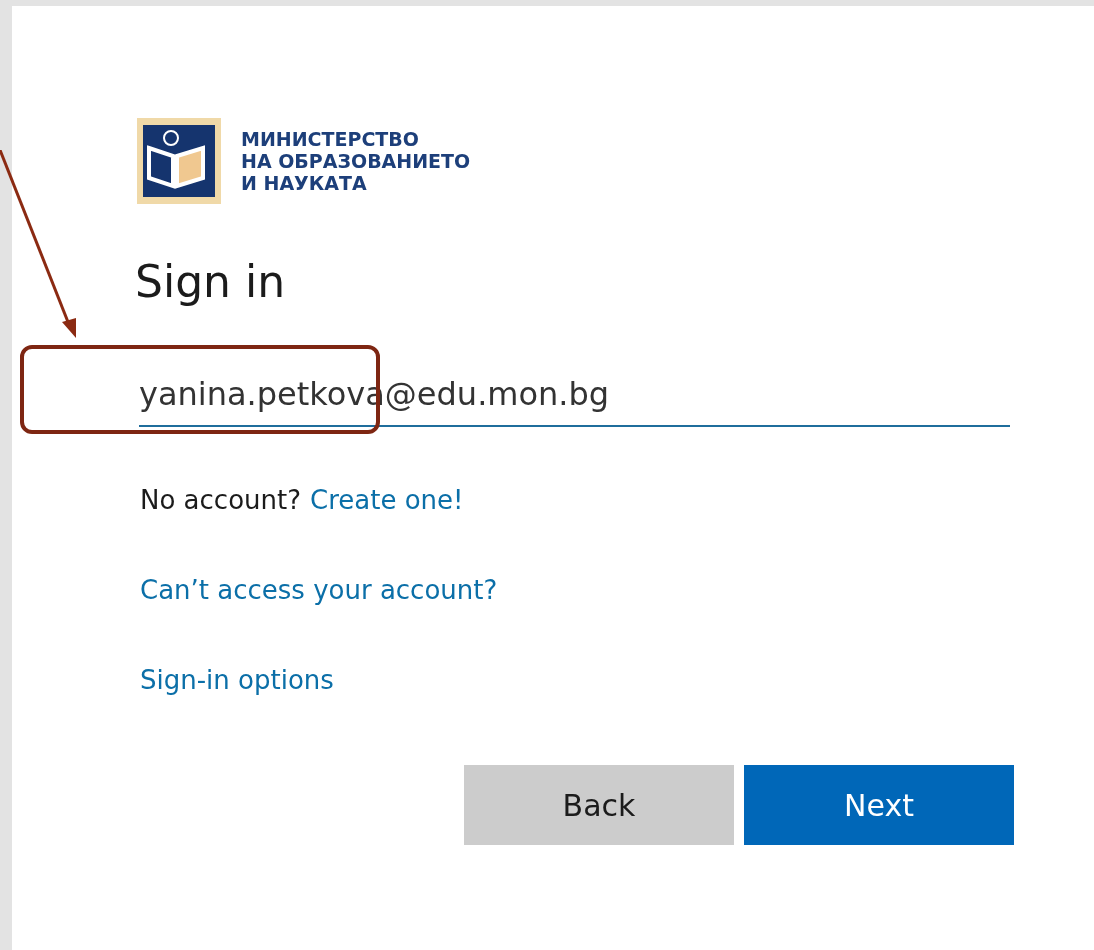  Describe the element at coordinates (356, 161) in the screenshot. I see `ministry-name: НА ОБРАЗОВАНИЕТО` at that location.